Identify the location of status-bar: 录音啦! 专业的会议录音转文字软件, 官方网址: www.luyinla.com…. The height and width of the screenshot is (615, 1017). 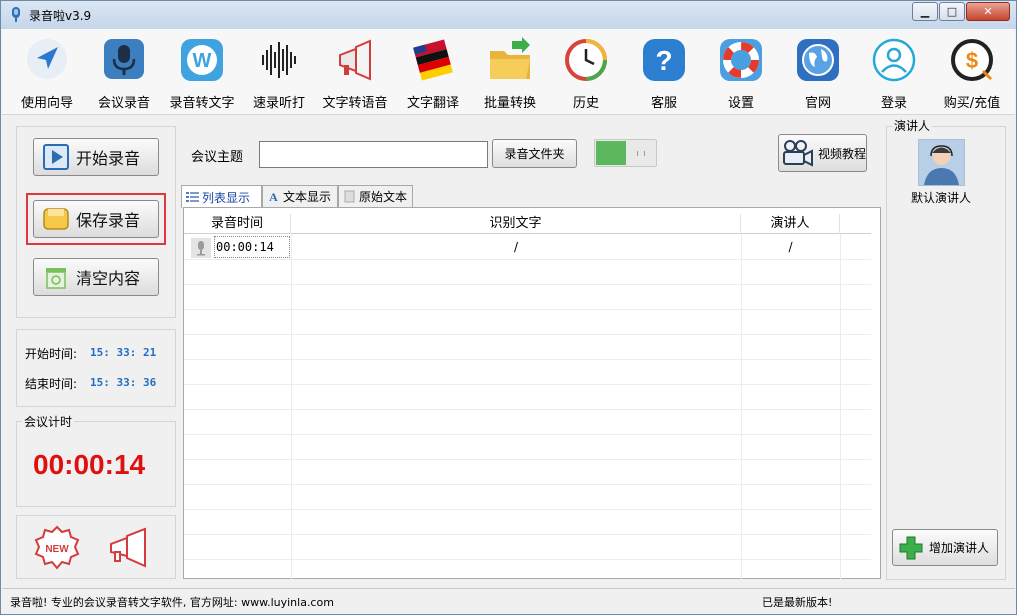
(508, 601).